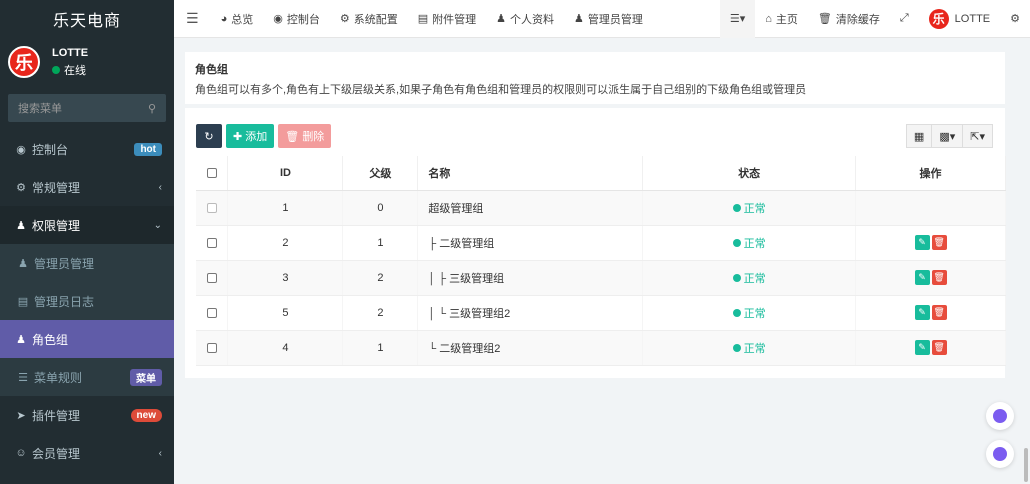  What do you see at coordinates (849, 19) in the screenshot?
I see `clear-cache-button: 🗑 清除缓存` at bounding box center [849, 19].